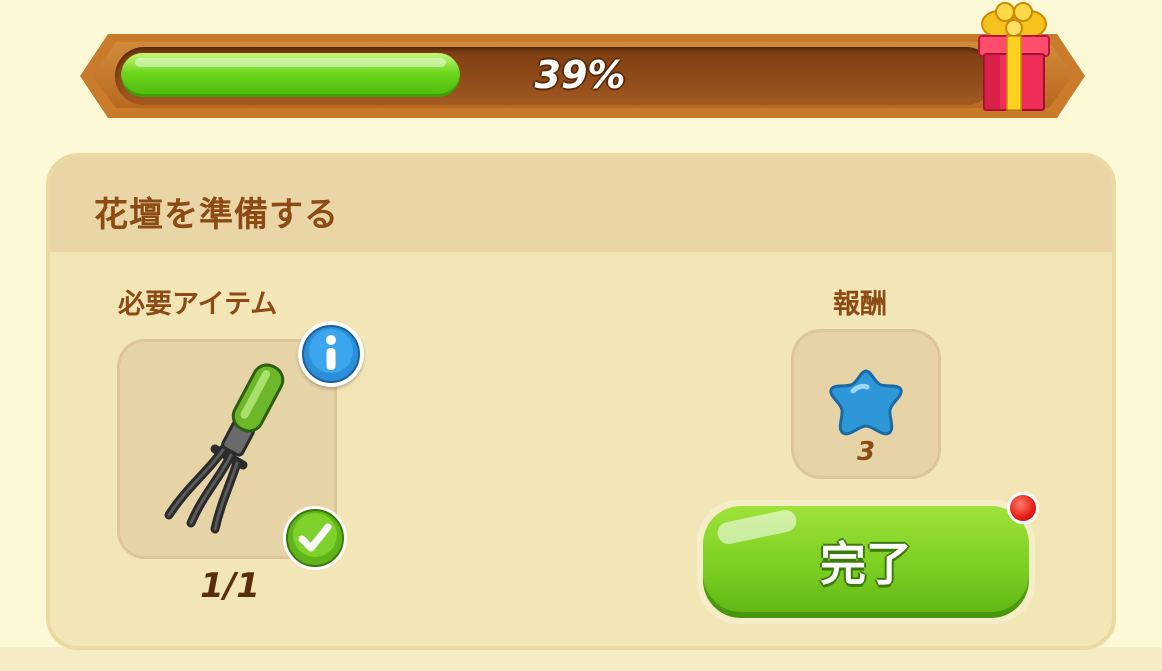 This screenshot has width=1162, height=671. Describe the element at coordinates (331, 354) in the screenshot. I see `info-icon` at that location.